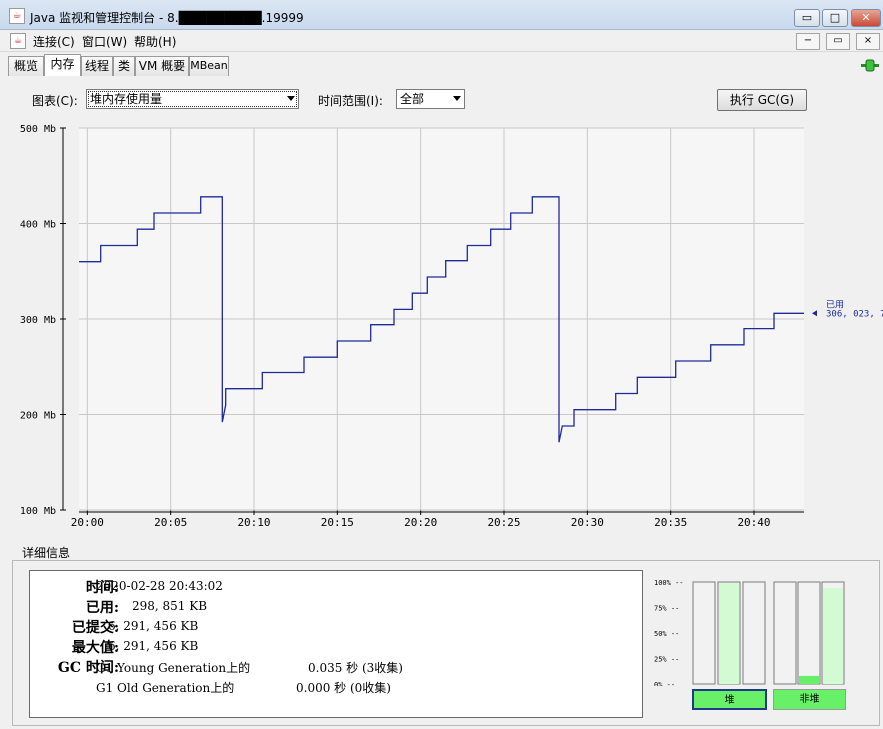 The image size is (883, 729). What do you see at coordinates (38, 320) in the screenshot?
I see `y-tick-label: 300 Mb` at bounding box center [38, 320].